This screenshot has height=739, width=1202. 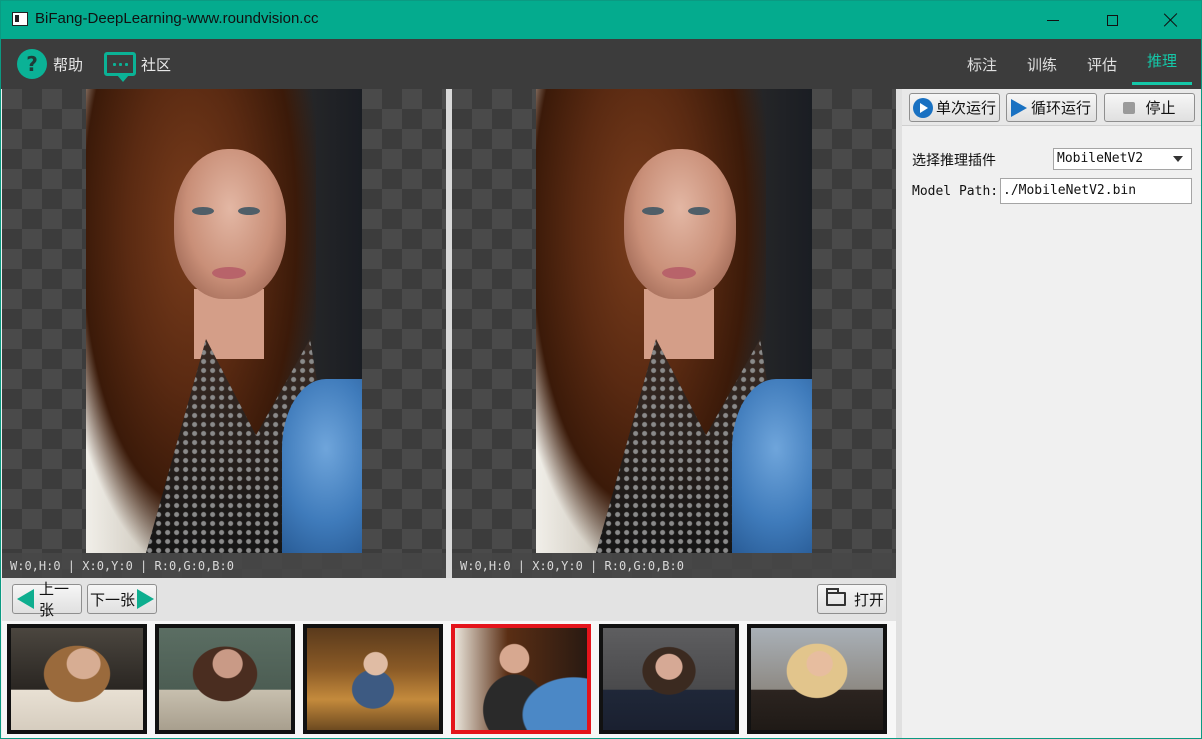 I want to click on next-image-button: 下一张, so click(x=122, y=599).